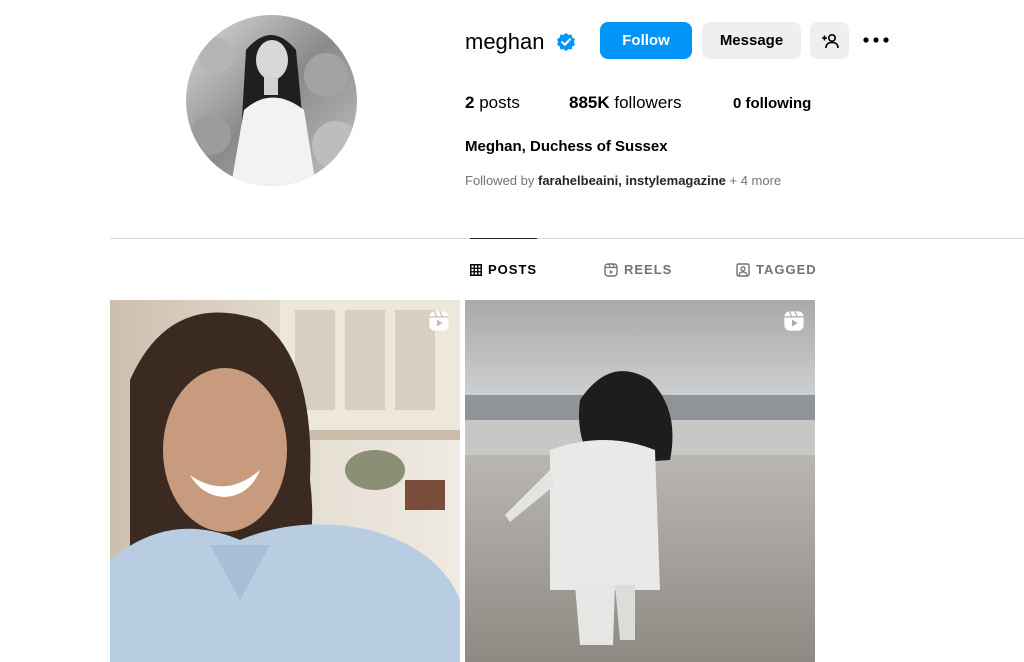 The width and height of the screenshot is (1024, 662). I want to click on followed-by-account: instylemagazine, so click(675, 180).